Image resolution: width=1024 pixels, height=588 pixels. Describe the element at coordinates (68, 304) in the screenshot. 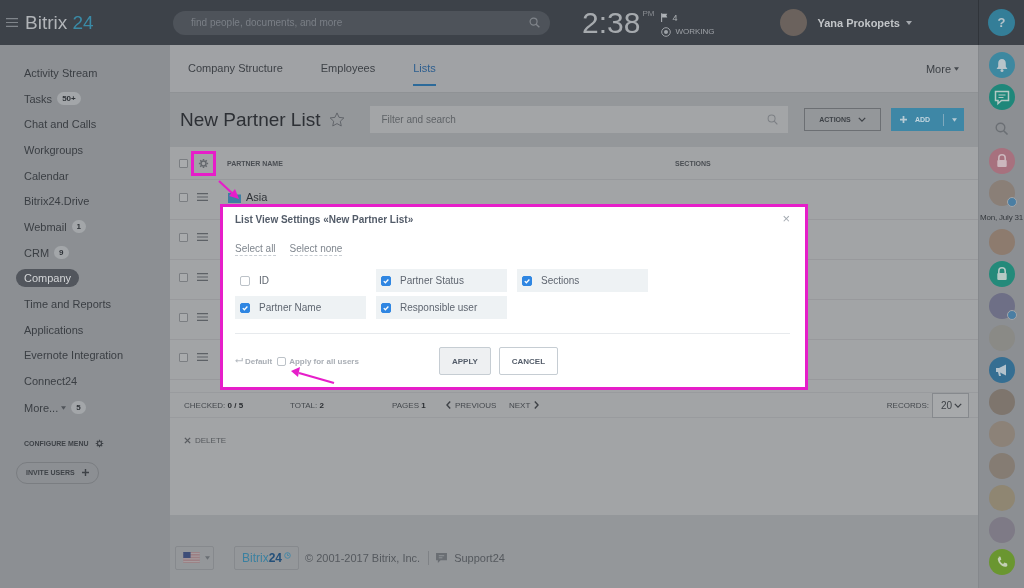

I see `sidebar-item: Time and Reports` at that location.